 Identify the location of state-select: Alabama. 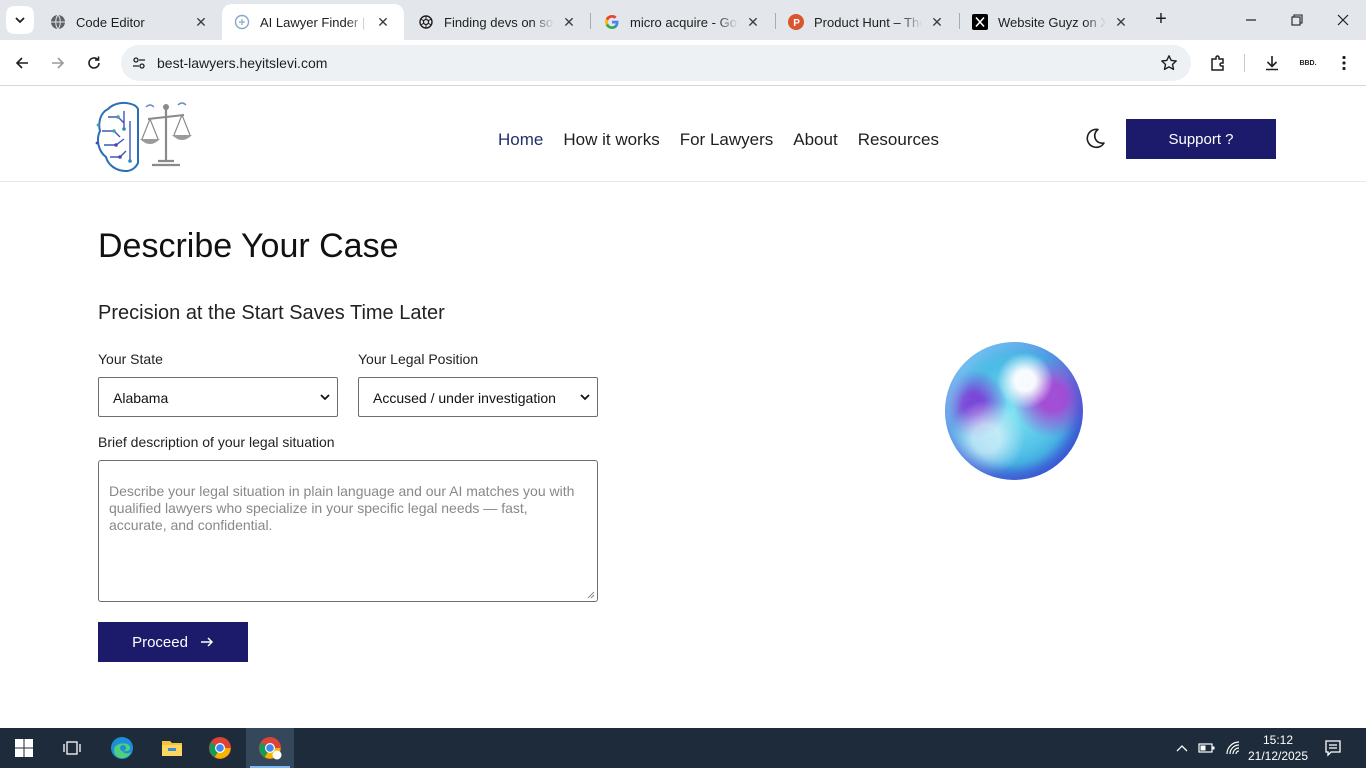
(218, 397).